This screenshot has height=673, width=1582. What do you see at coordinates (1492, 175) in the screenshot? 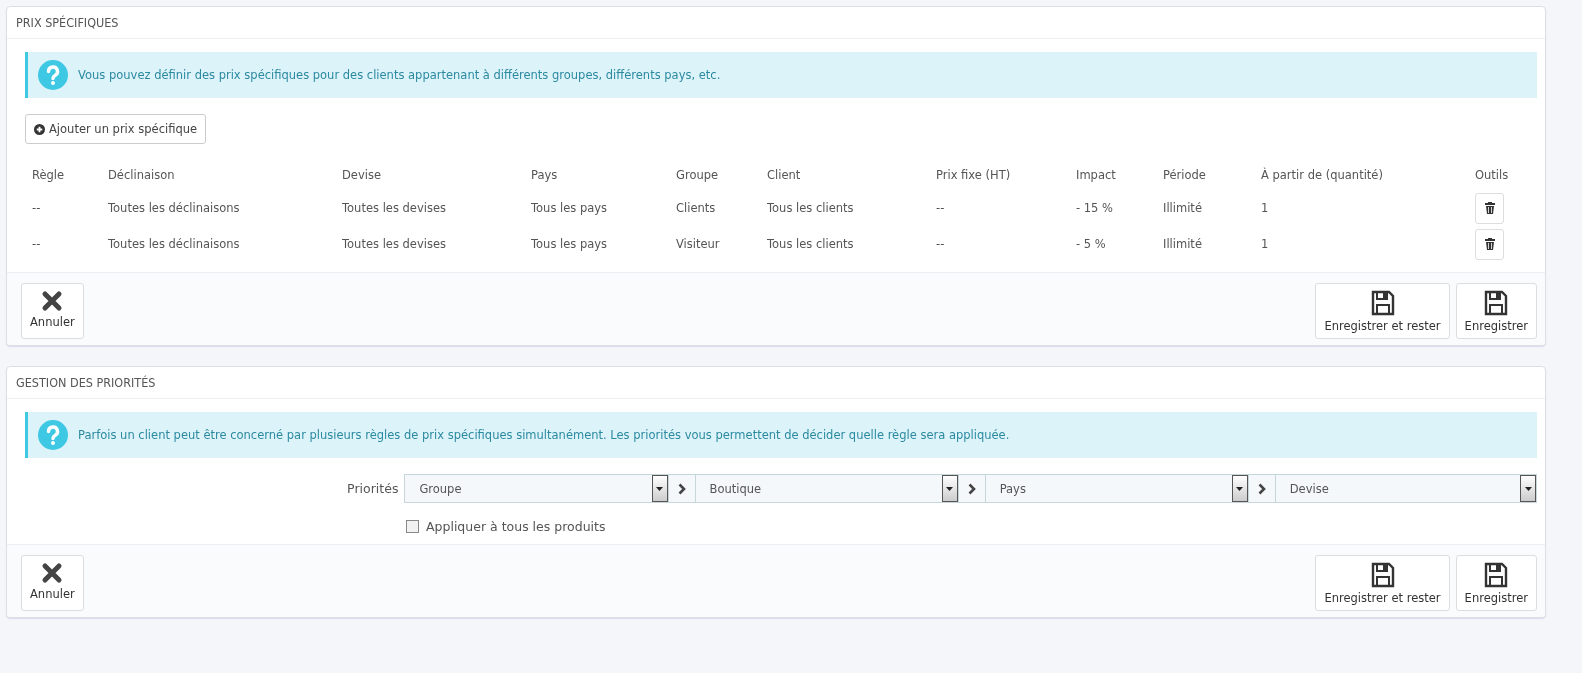
I see `column-header: Outils` at bounding box center [1492, 175].